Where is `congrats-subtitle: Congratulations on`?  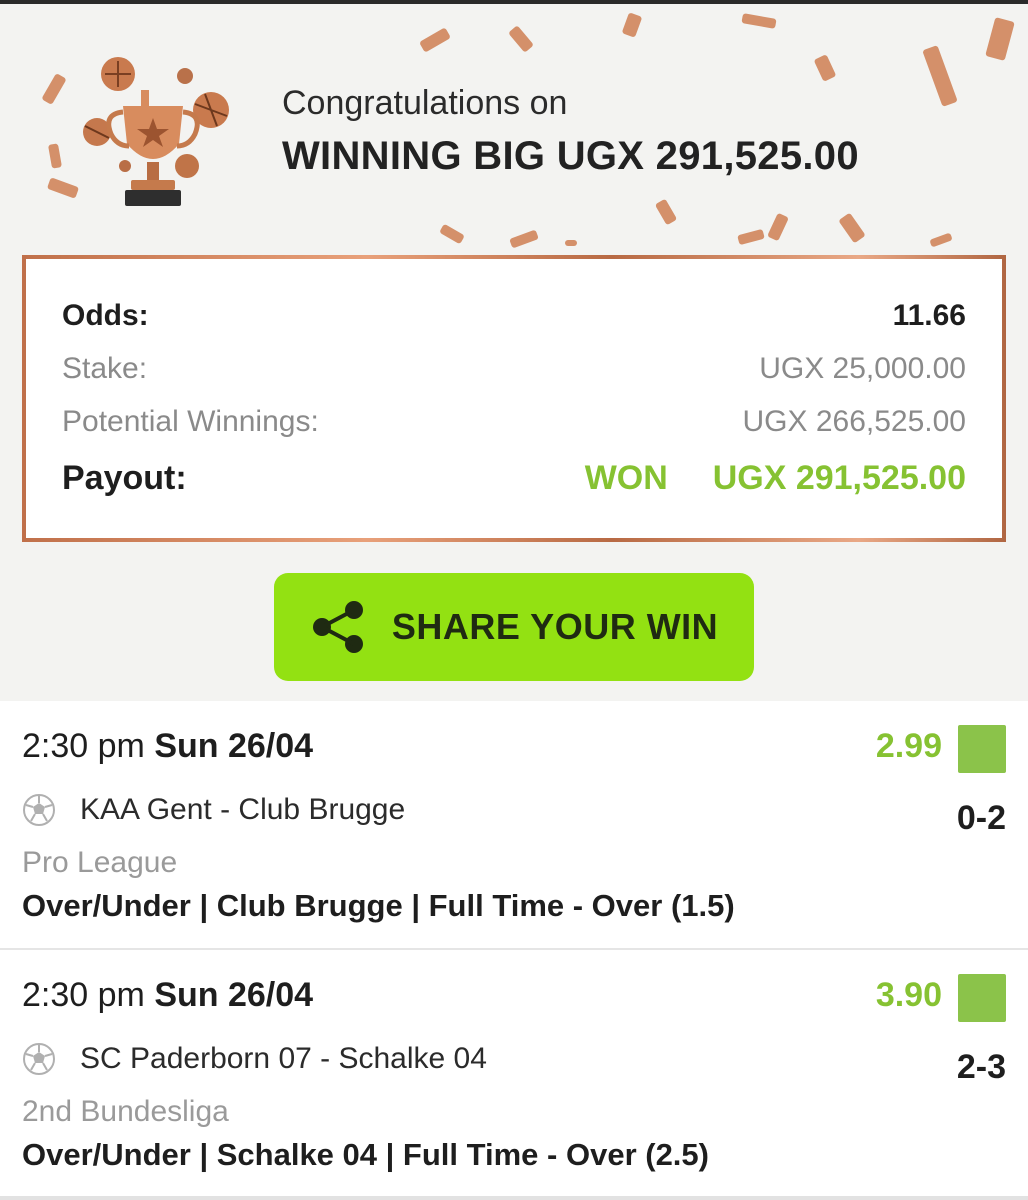 congrats-subtitle: Congratulations on is located at coordinates (425, 103).